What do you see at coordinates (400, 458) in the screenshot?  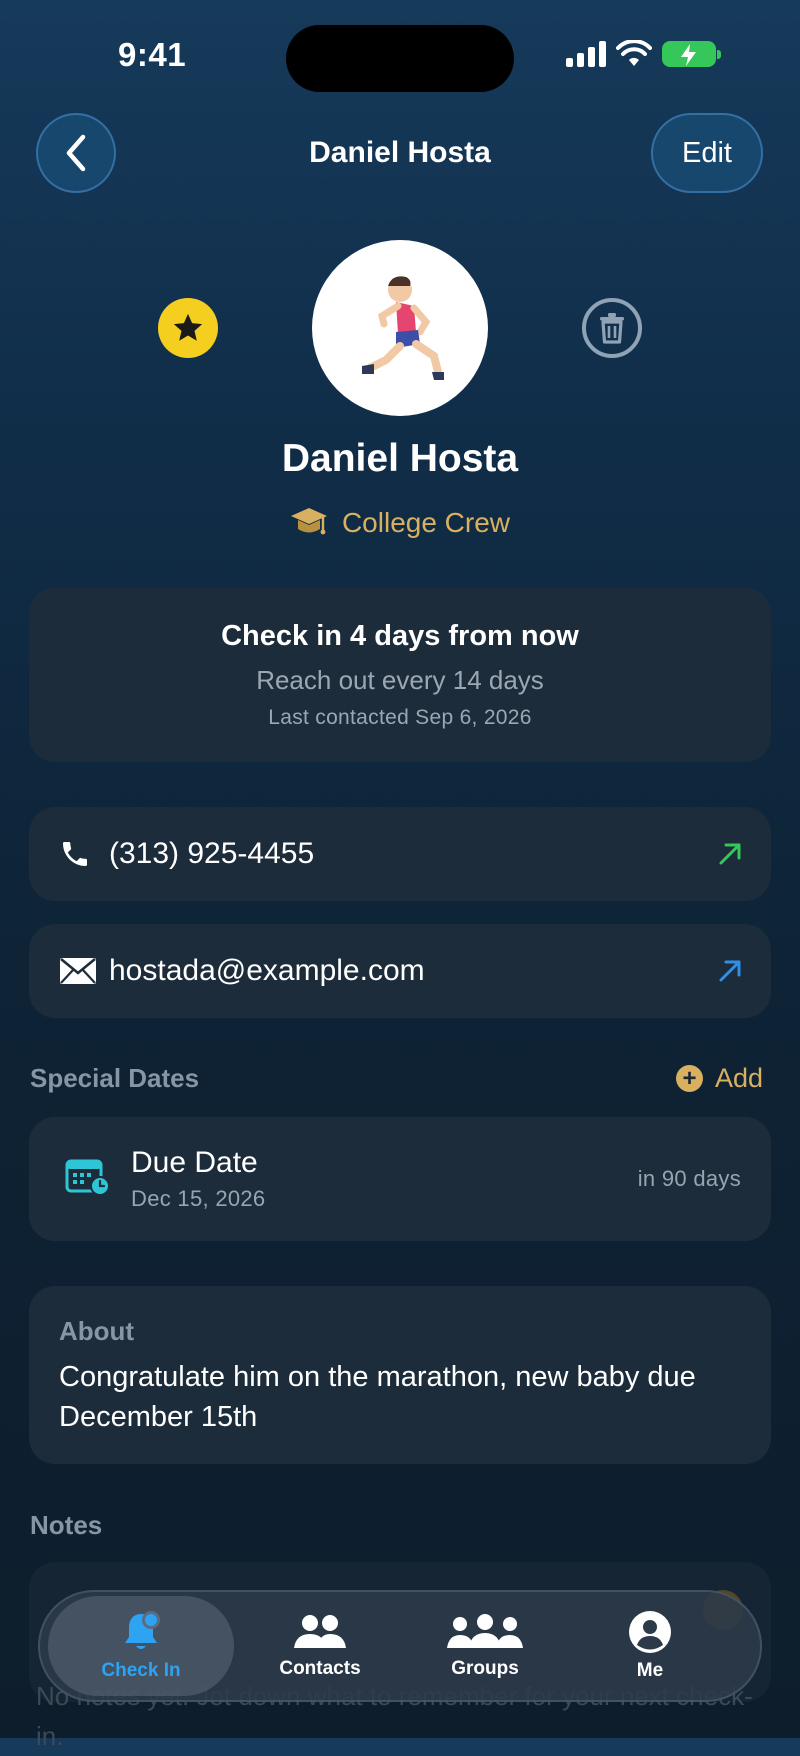 I see `contact-name: Daniel Hosta` at bounding box center [400, 458].